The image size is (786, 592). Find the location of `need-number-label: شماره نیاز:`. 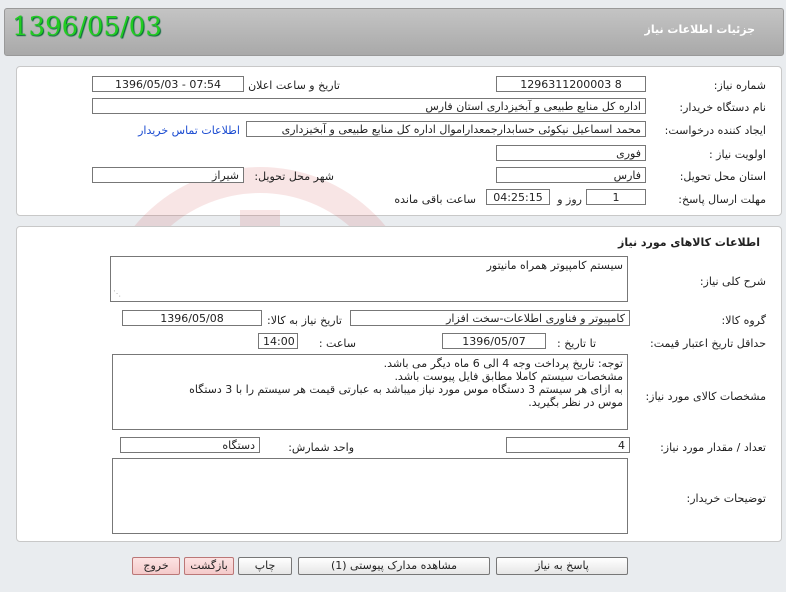

need-number-label: شماره نیاز: is located at coordinates (739, 85).